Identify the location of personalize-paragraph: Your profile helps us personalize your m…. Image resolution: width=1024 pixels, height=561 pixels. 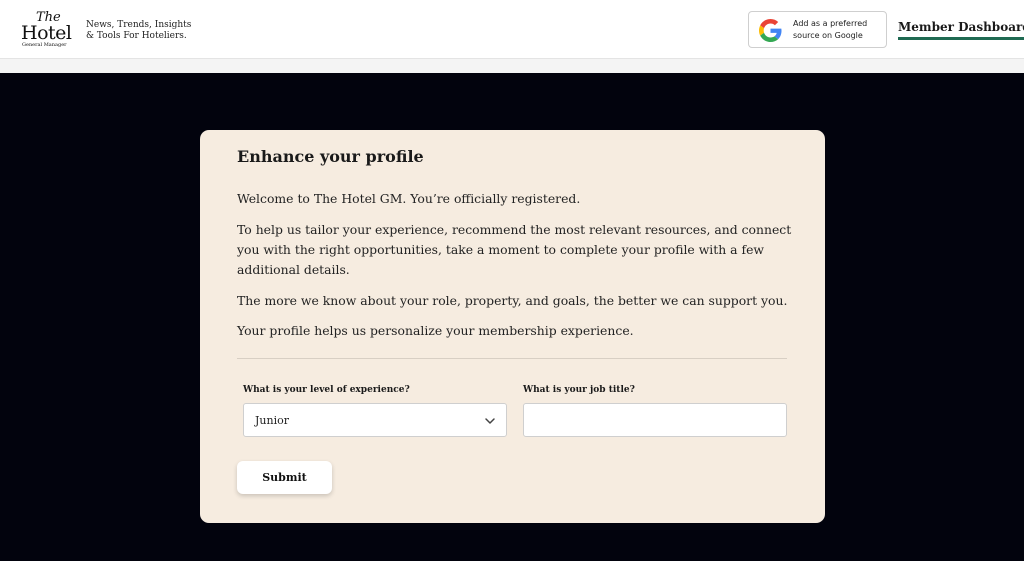
(435, 330).